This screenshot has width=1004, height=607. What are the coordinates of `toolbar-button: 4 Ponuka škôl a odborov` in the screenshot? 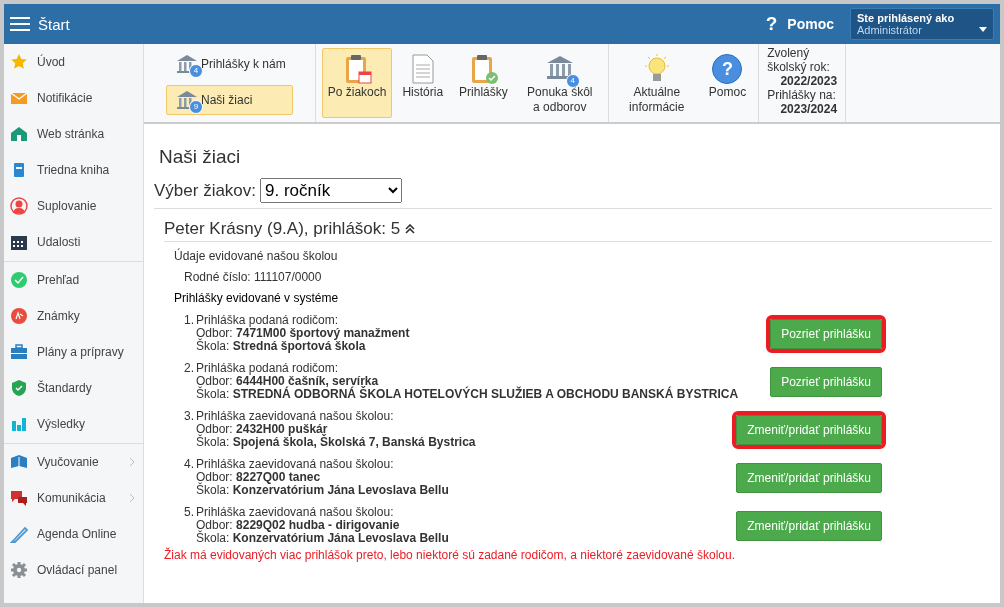 It's located at (559, 83).